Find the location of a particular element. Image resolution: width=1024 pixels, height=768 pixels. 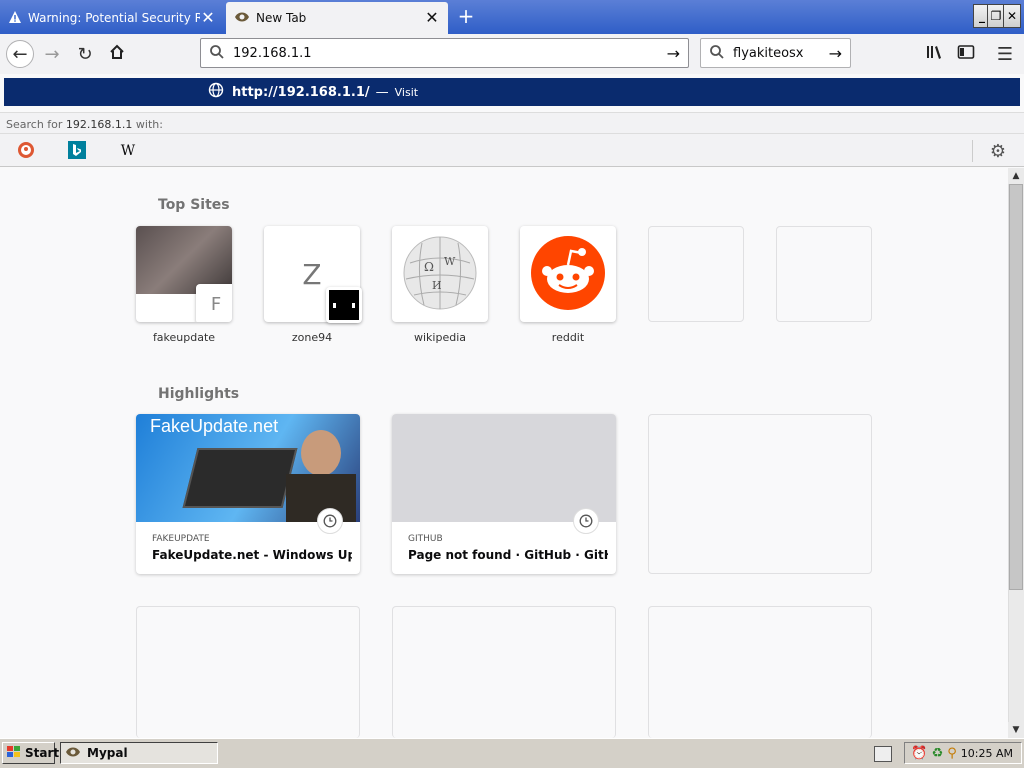

scrollbar-thumb is located at coordinates (1016, 387).